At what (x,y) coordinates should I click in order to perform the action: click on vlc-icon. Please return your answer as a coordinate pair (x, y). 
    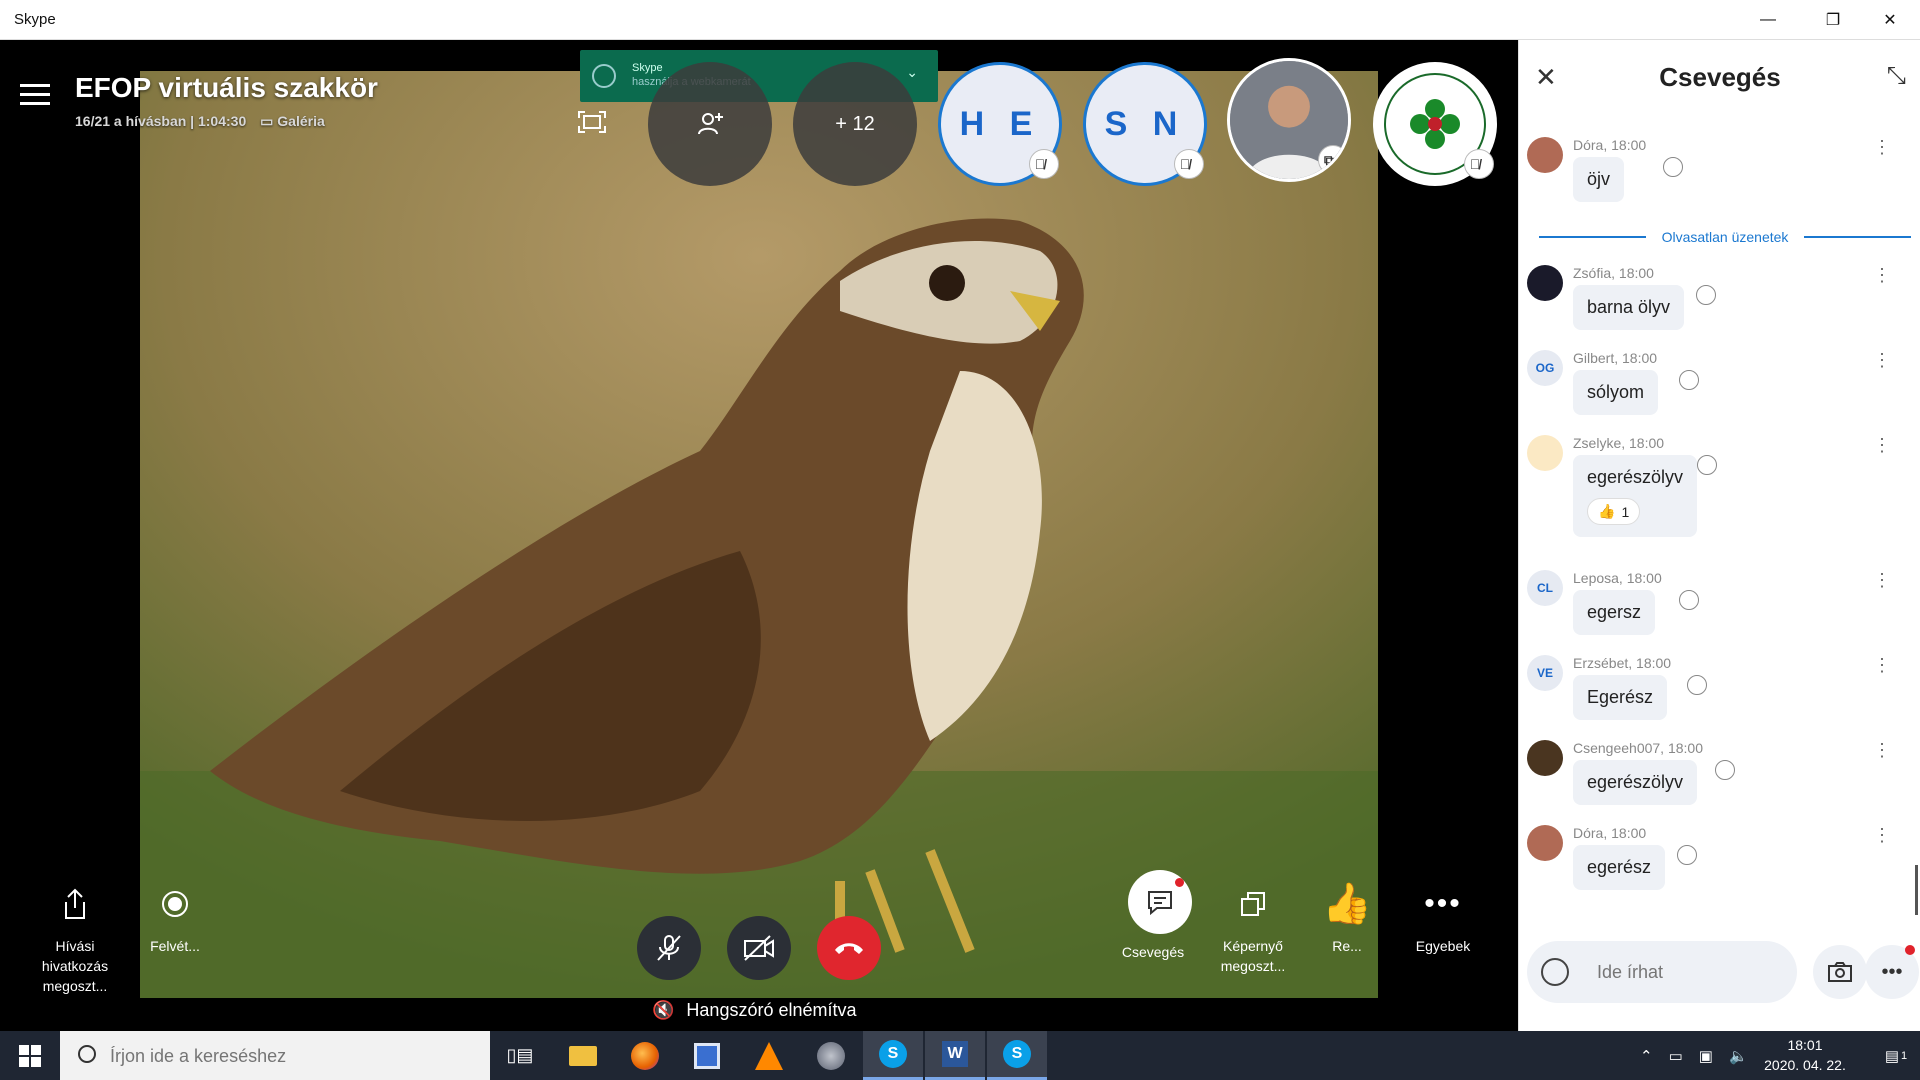
    Looking at the image, I should click on (769, 1055).